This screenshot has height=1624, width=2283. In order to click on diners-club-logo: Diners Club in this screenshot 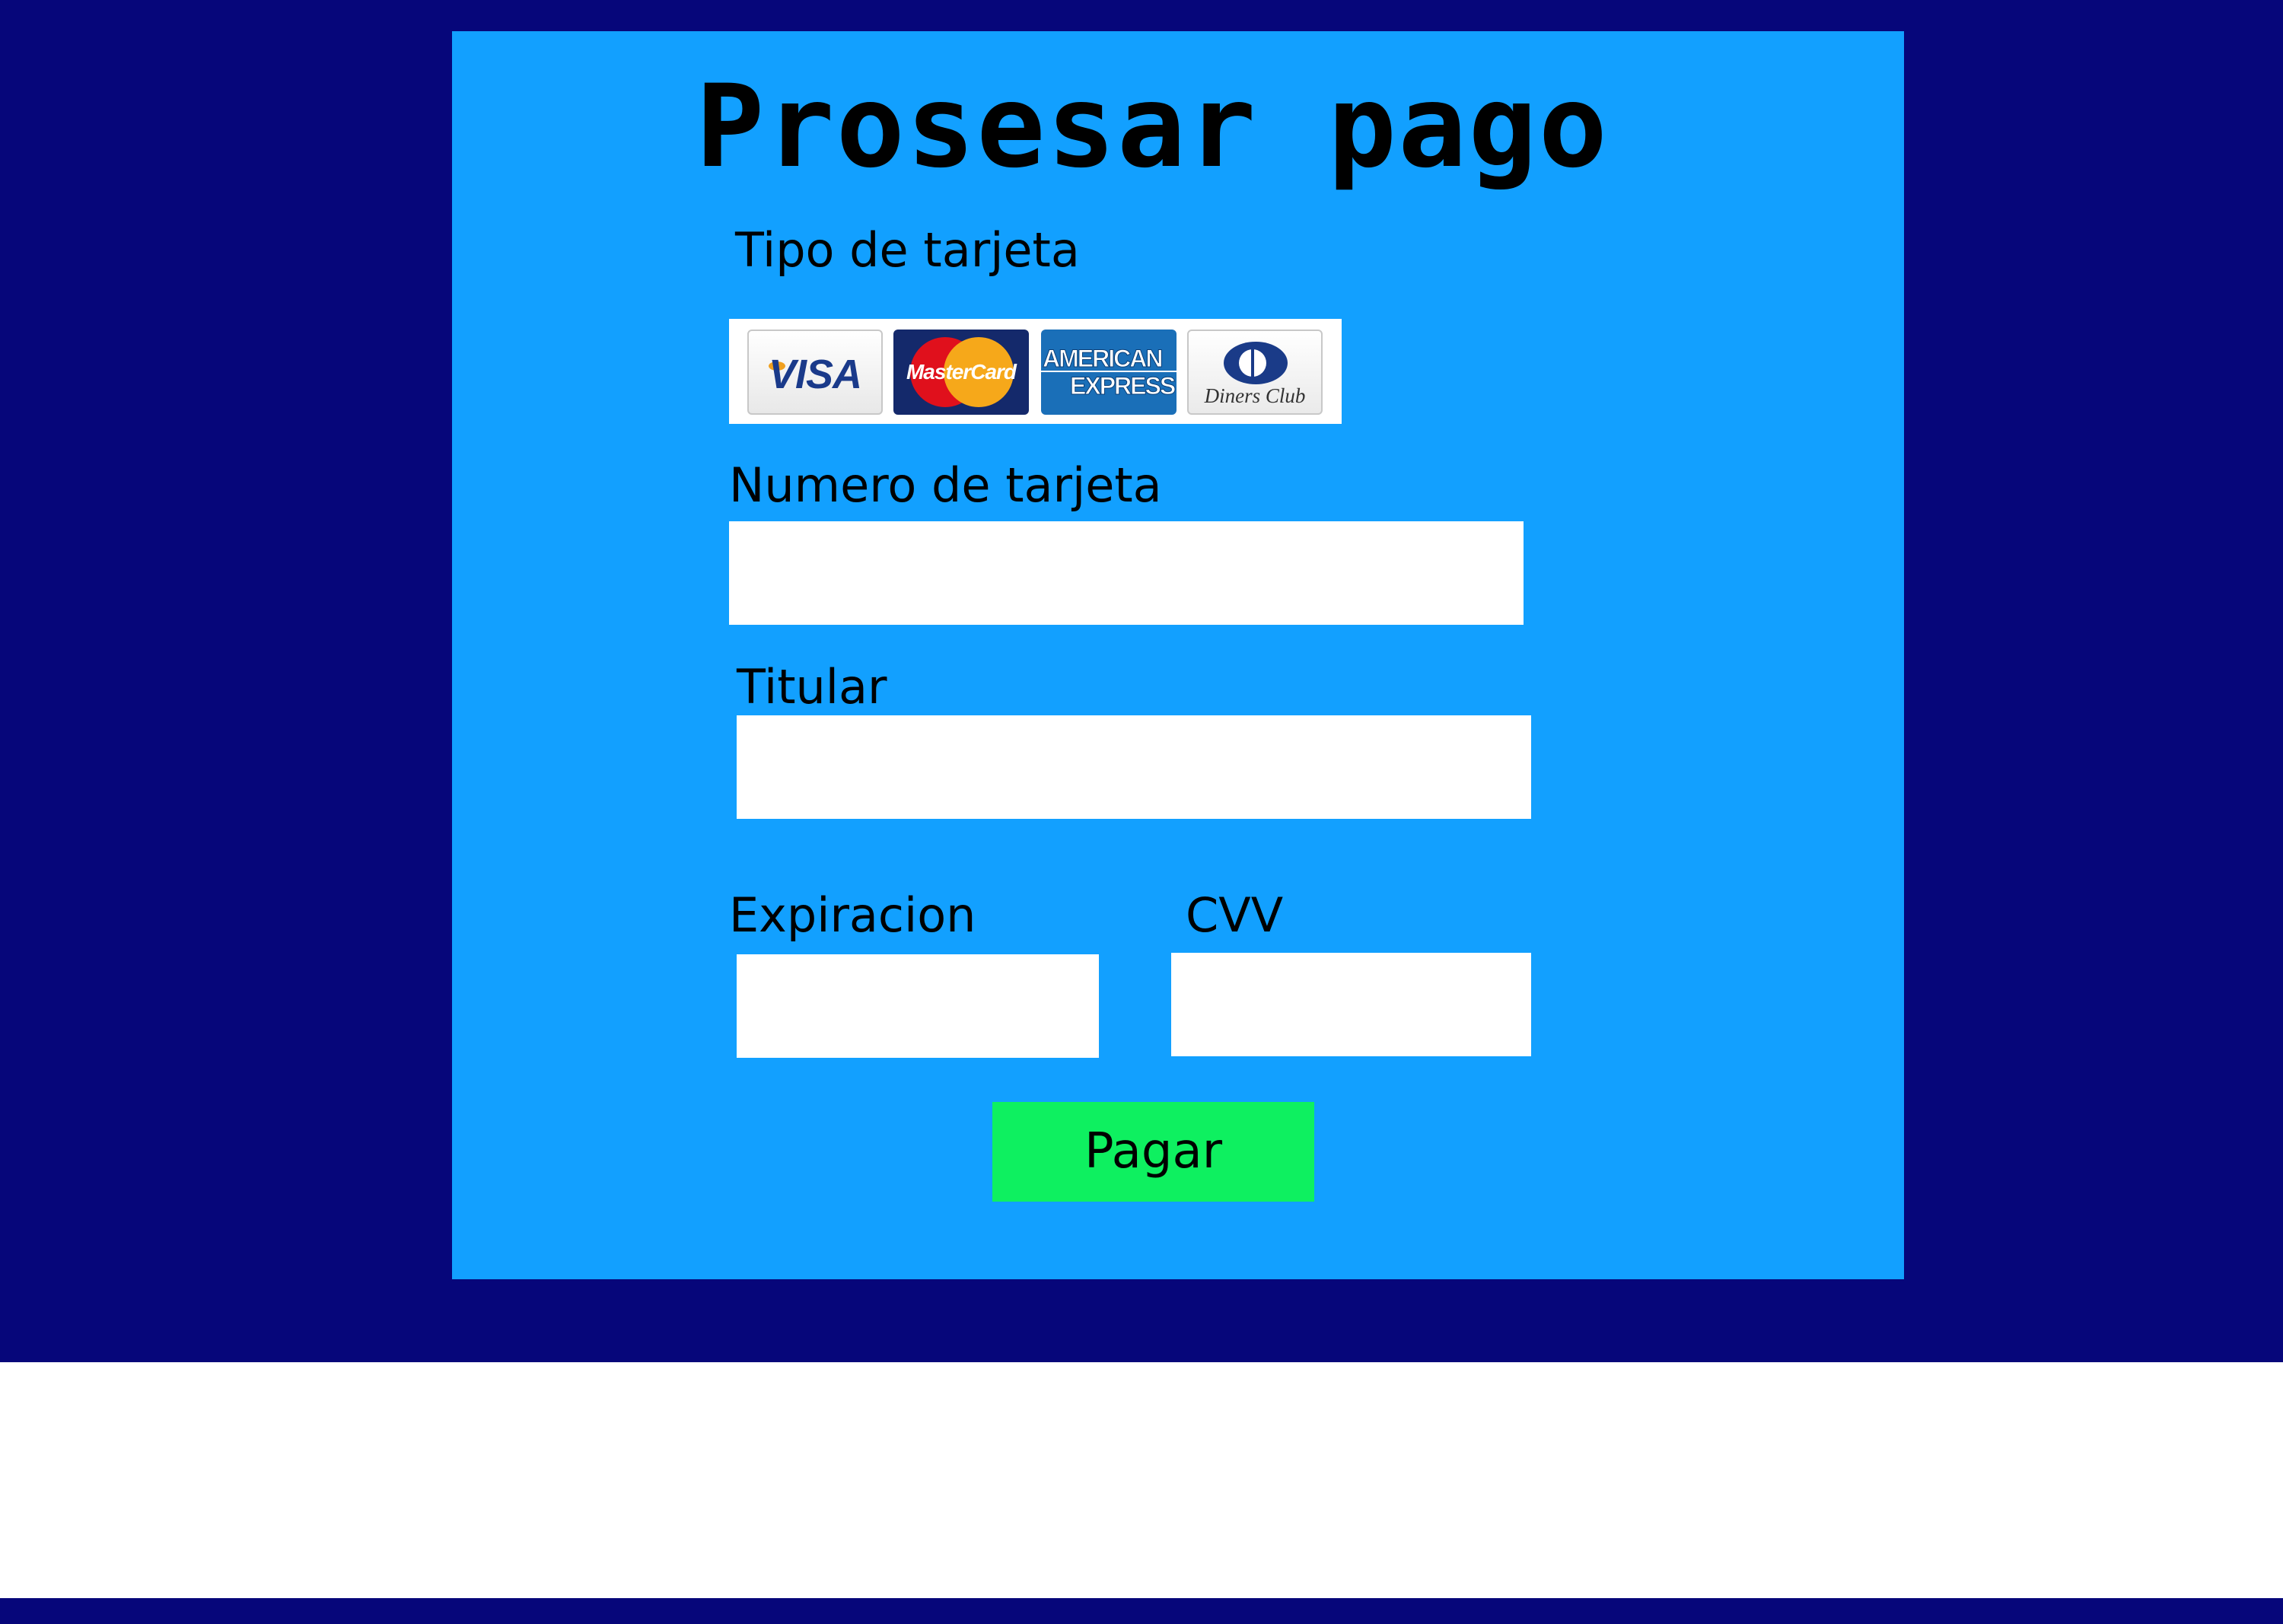, I will do `click(1255, 372)`.